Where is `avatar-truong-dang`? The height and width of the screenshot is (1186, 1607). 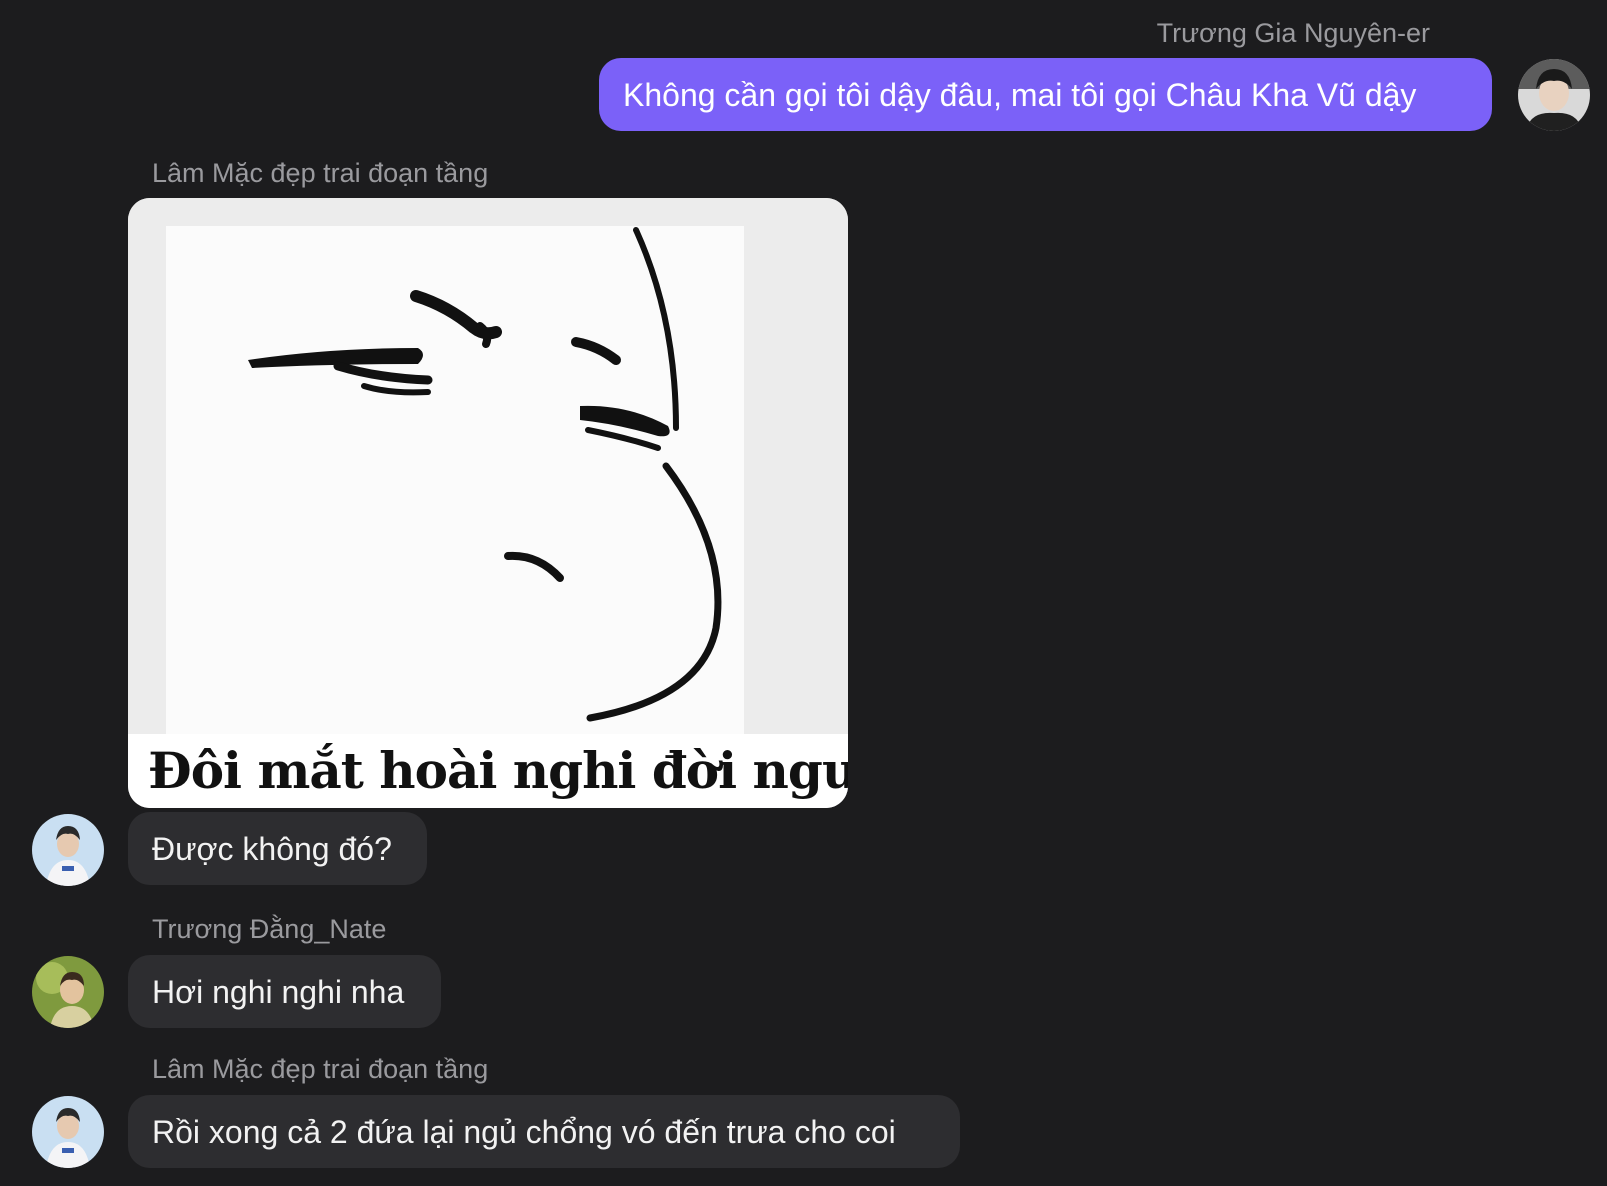 avatar-truong-dang is located at coordinates (68, 992).